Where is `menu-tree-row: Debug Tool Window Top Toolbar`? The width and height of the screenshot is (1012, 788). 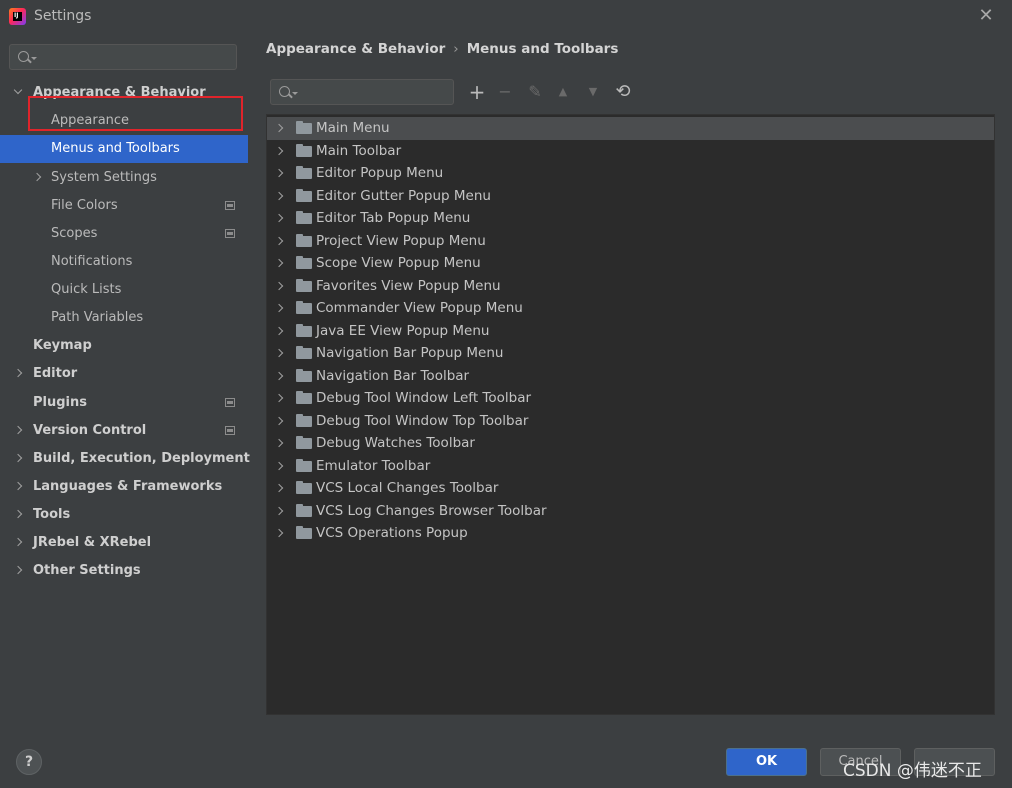
menu-tree-row: Debug Tool Window Top Toolbar is located at coordinates (630, 421).